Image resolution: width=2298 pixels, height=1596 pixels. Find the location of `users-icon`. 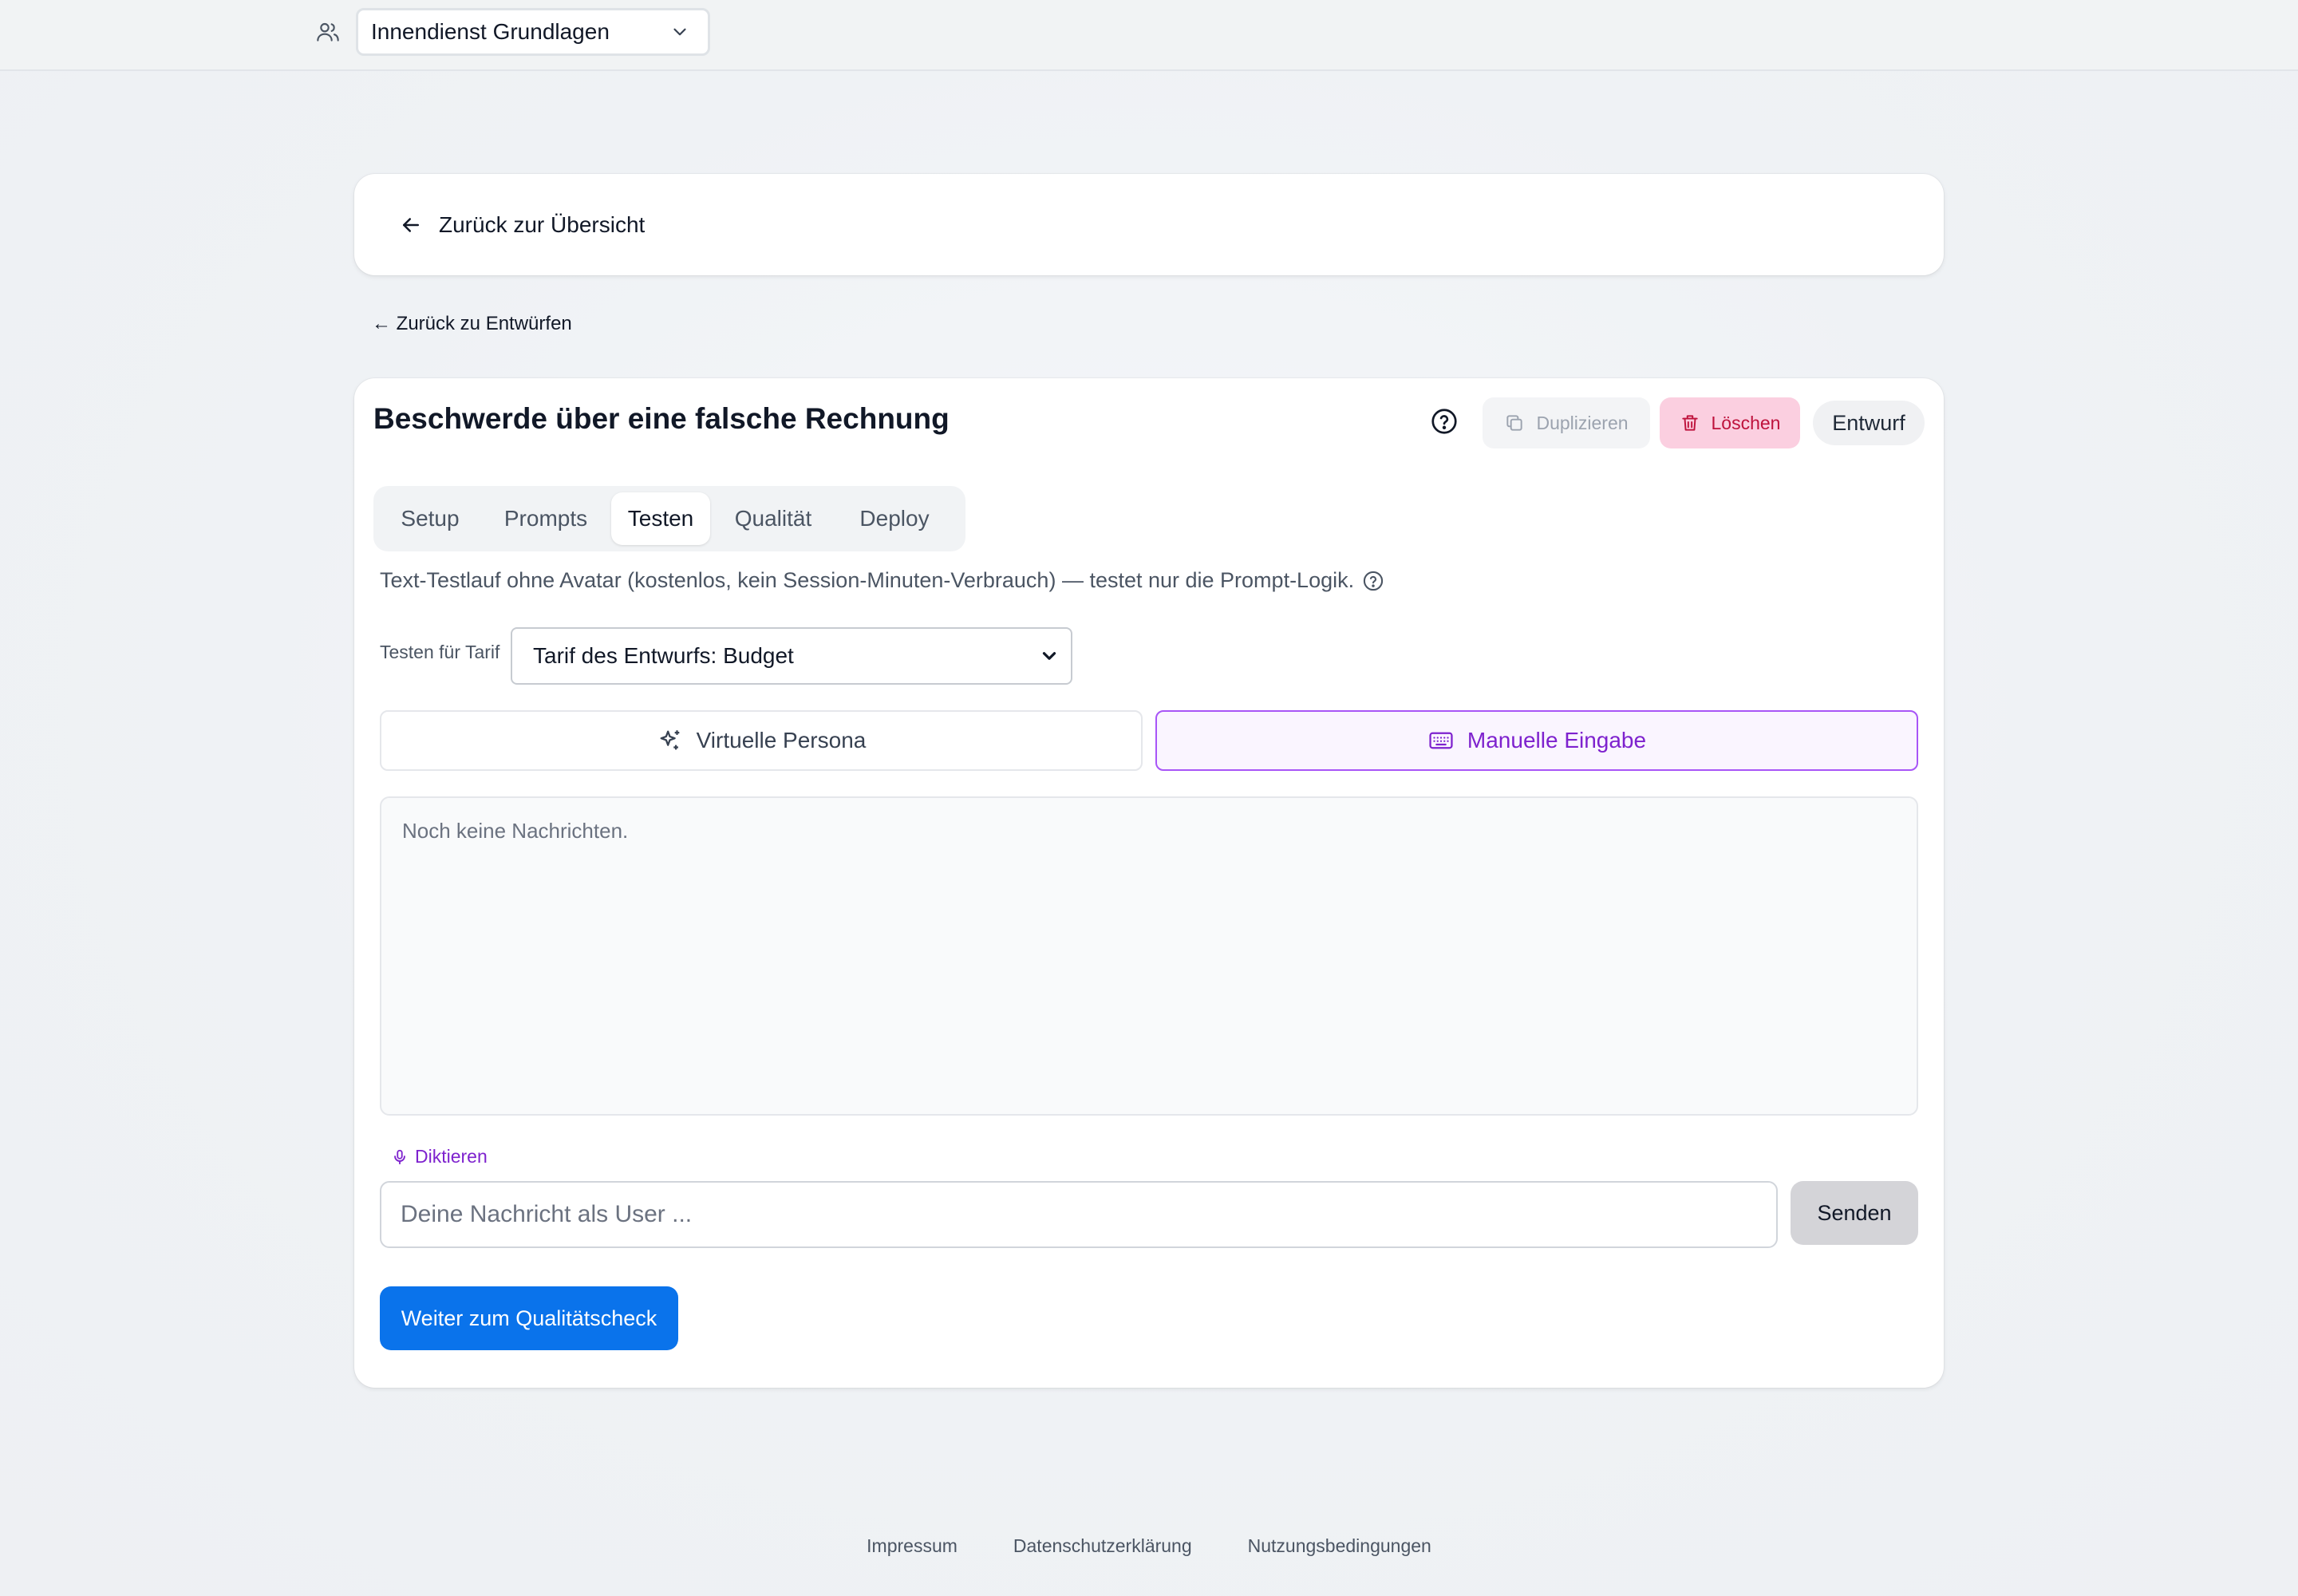

users-icon is located at coordinates (328, 32).